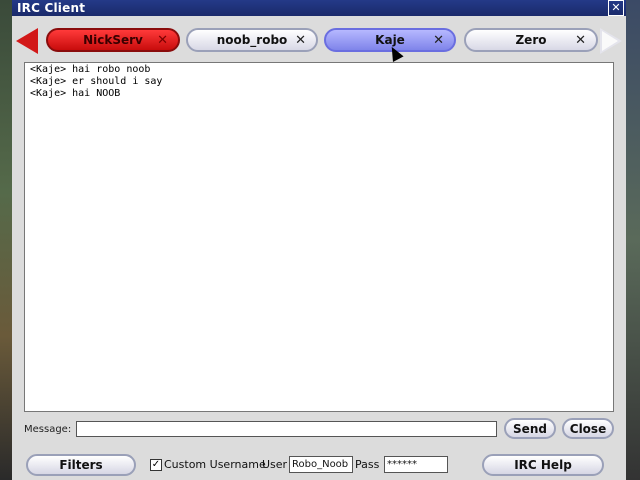  Describe the element at coordinates (319, 38) in the screenshot. I see `tab-bar: NickServ ✕ noob_robo ✕ Kaje ✕ Zero ✕` at that location.